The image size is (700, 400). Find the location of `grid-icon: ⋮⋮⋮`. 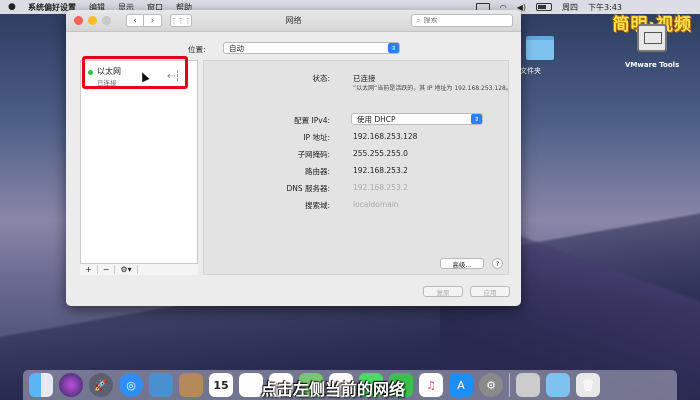

grid-icon: ⋮⋮⋮ is located at coordinates (181, 20).